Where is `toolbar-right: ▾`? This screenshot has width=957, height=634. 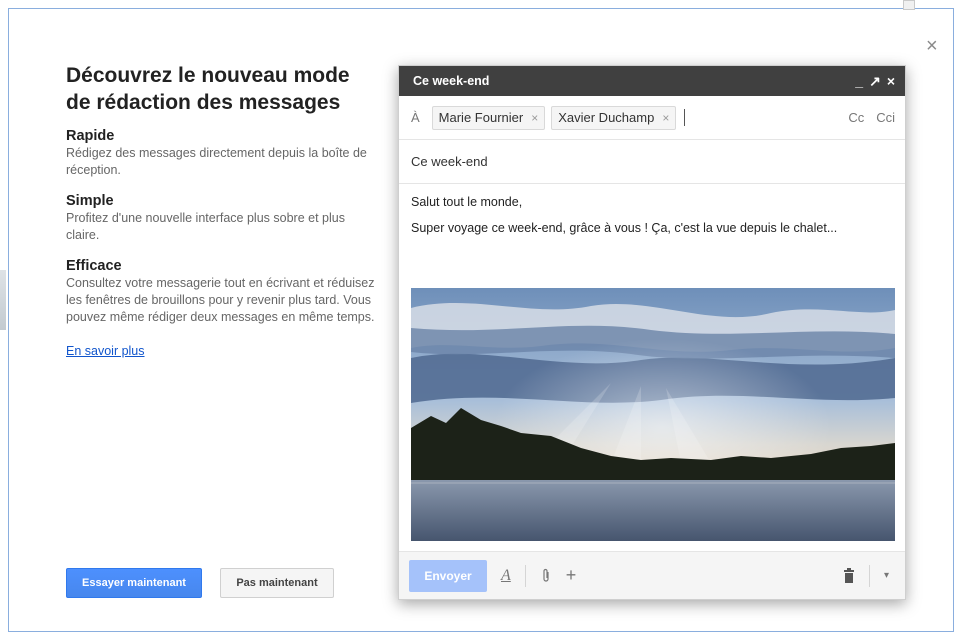 toolbar-right: ▾ is located at coordinates (869, 575).